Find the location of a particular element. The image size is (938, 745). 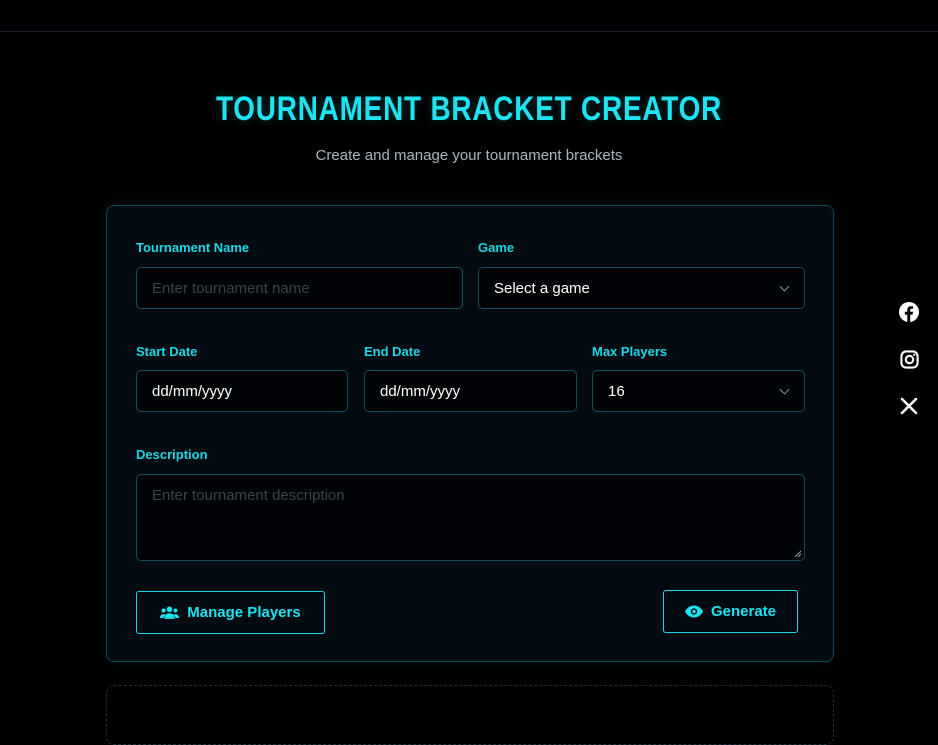

max-players-value: 16 is located at coordinates (616, 391).